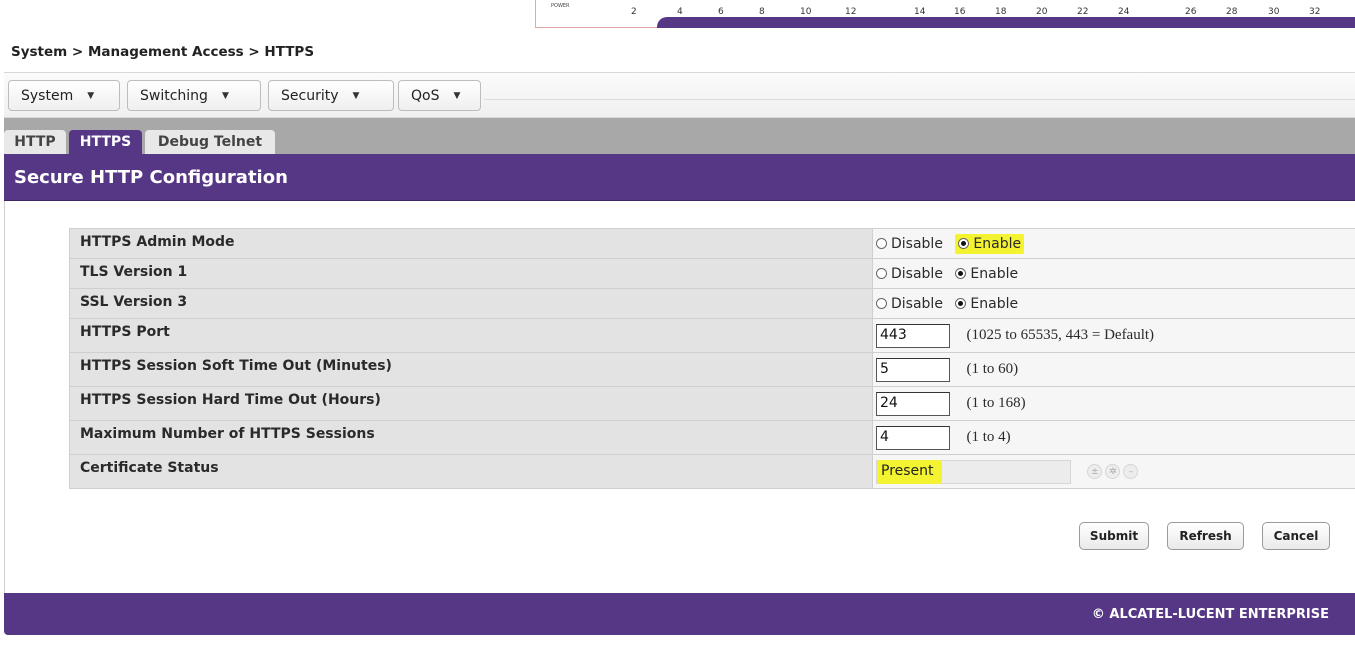 The width and height of the screenshot is (1355, 651). I want to click on tls-v1-enable-radio: Enable, so click(986, 274).